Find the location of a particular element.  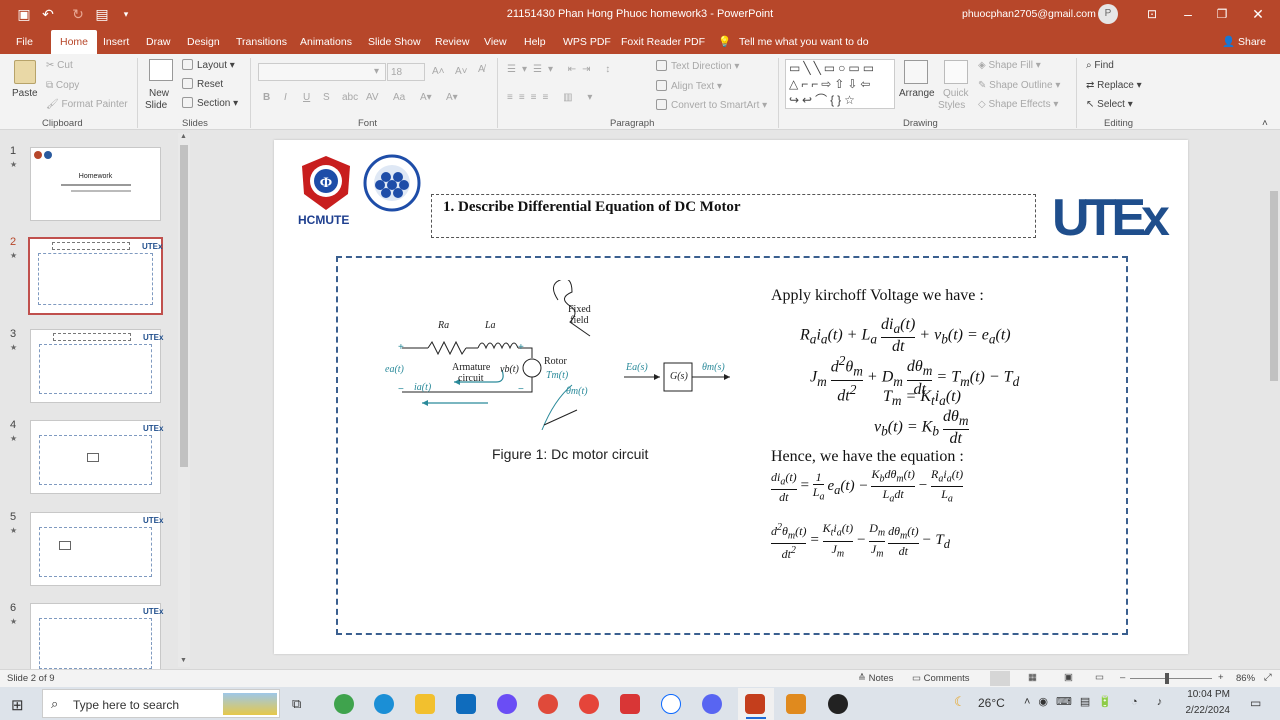

account-email: phuocphan2705@gmail.com is located at coordinates (1029, 14).